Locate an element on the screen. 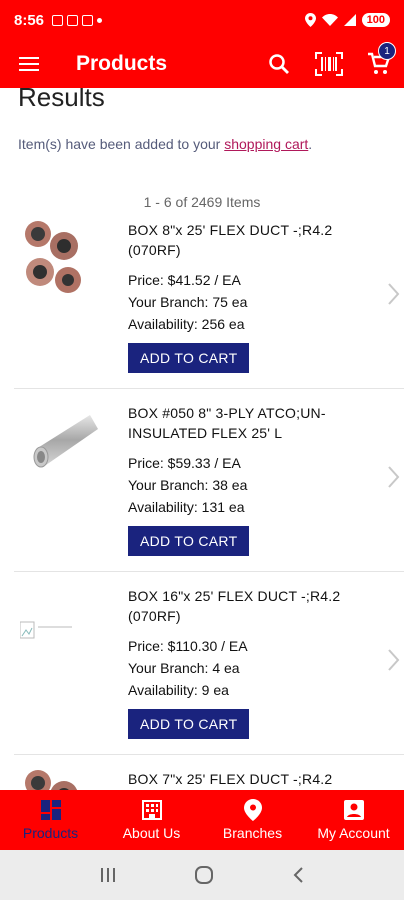 Image resolution: width=404 pixels, height=900 pixels. product-item: BOX 7"x 25' FLEX DUCT -;R4.2 is located at coordinates (209, 772).